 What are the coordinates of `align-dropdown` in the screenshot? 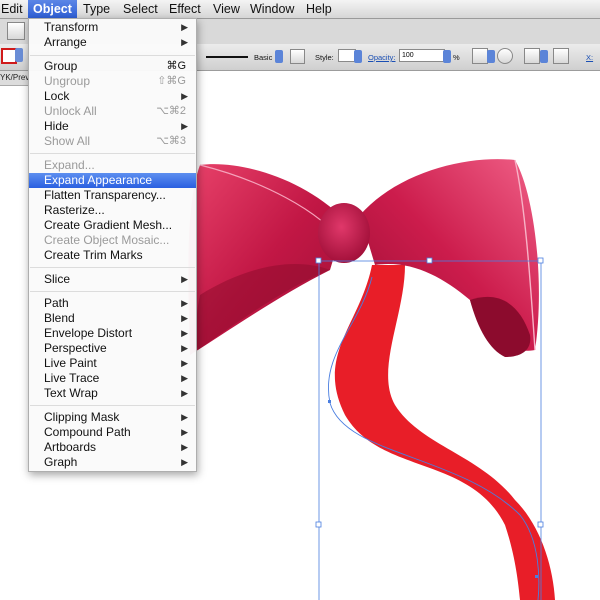 It's located at (544, 56).